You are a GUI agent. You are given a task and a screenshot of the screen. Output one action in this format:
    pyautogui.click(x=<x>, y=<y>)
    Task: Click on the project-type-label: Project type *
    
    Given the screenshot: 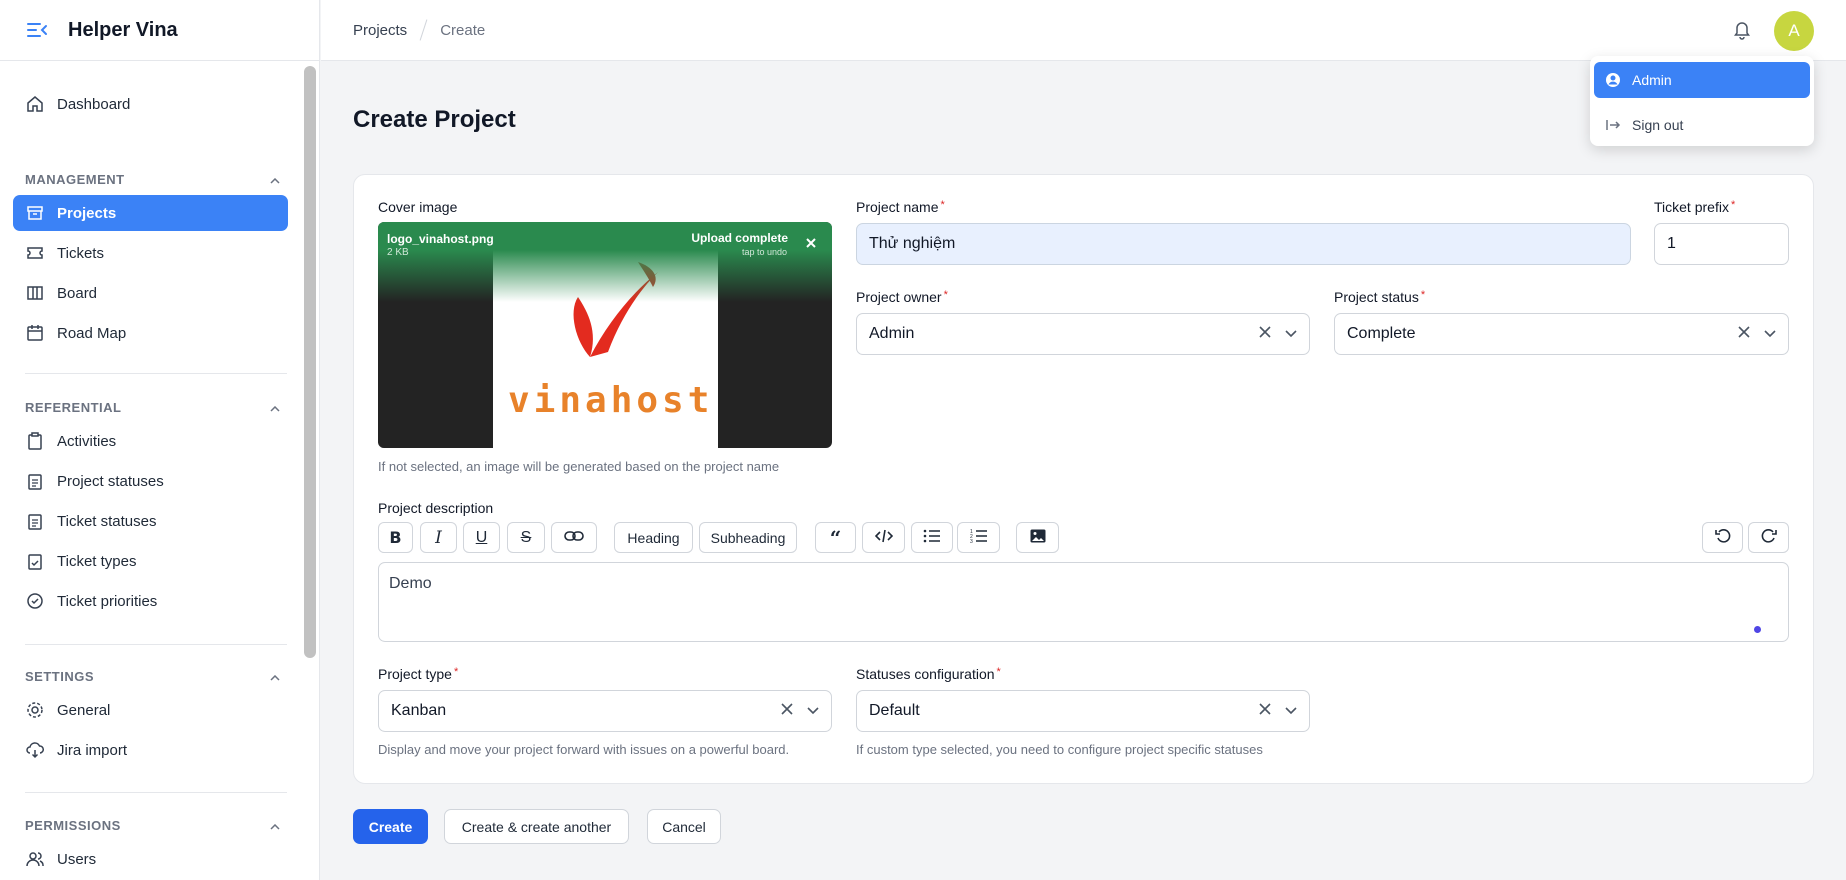 What is the action you would take?
    pyautogui.click(x=418, y=674)
    